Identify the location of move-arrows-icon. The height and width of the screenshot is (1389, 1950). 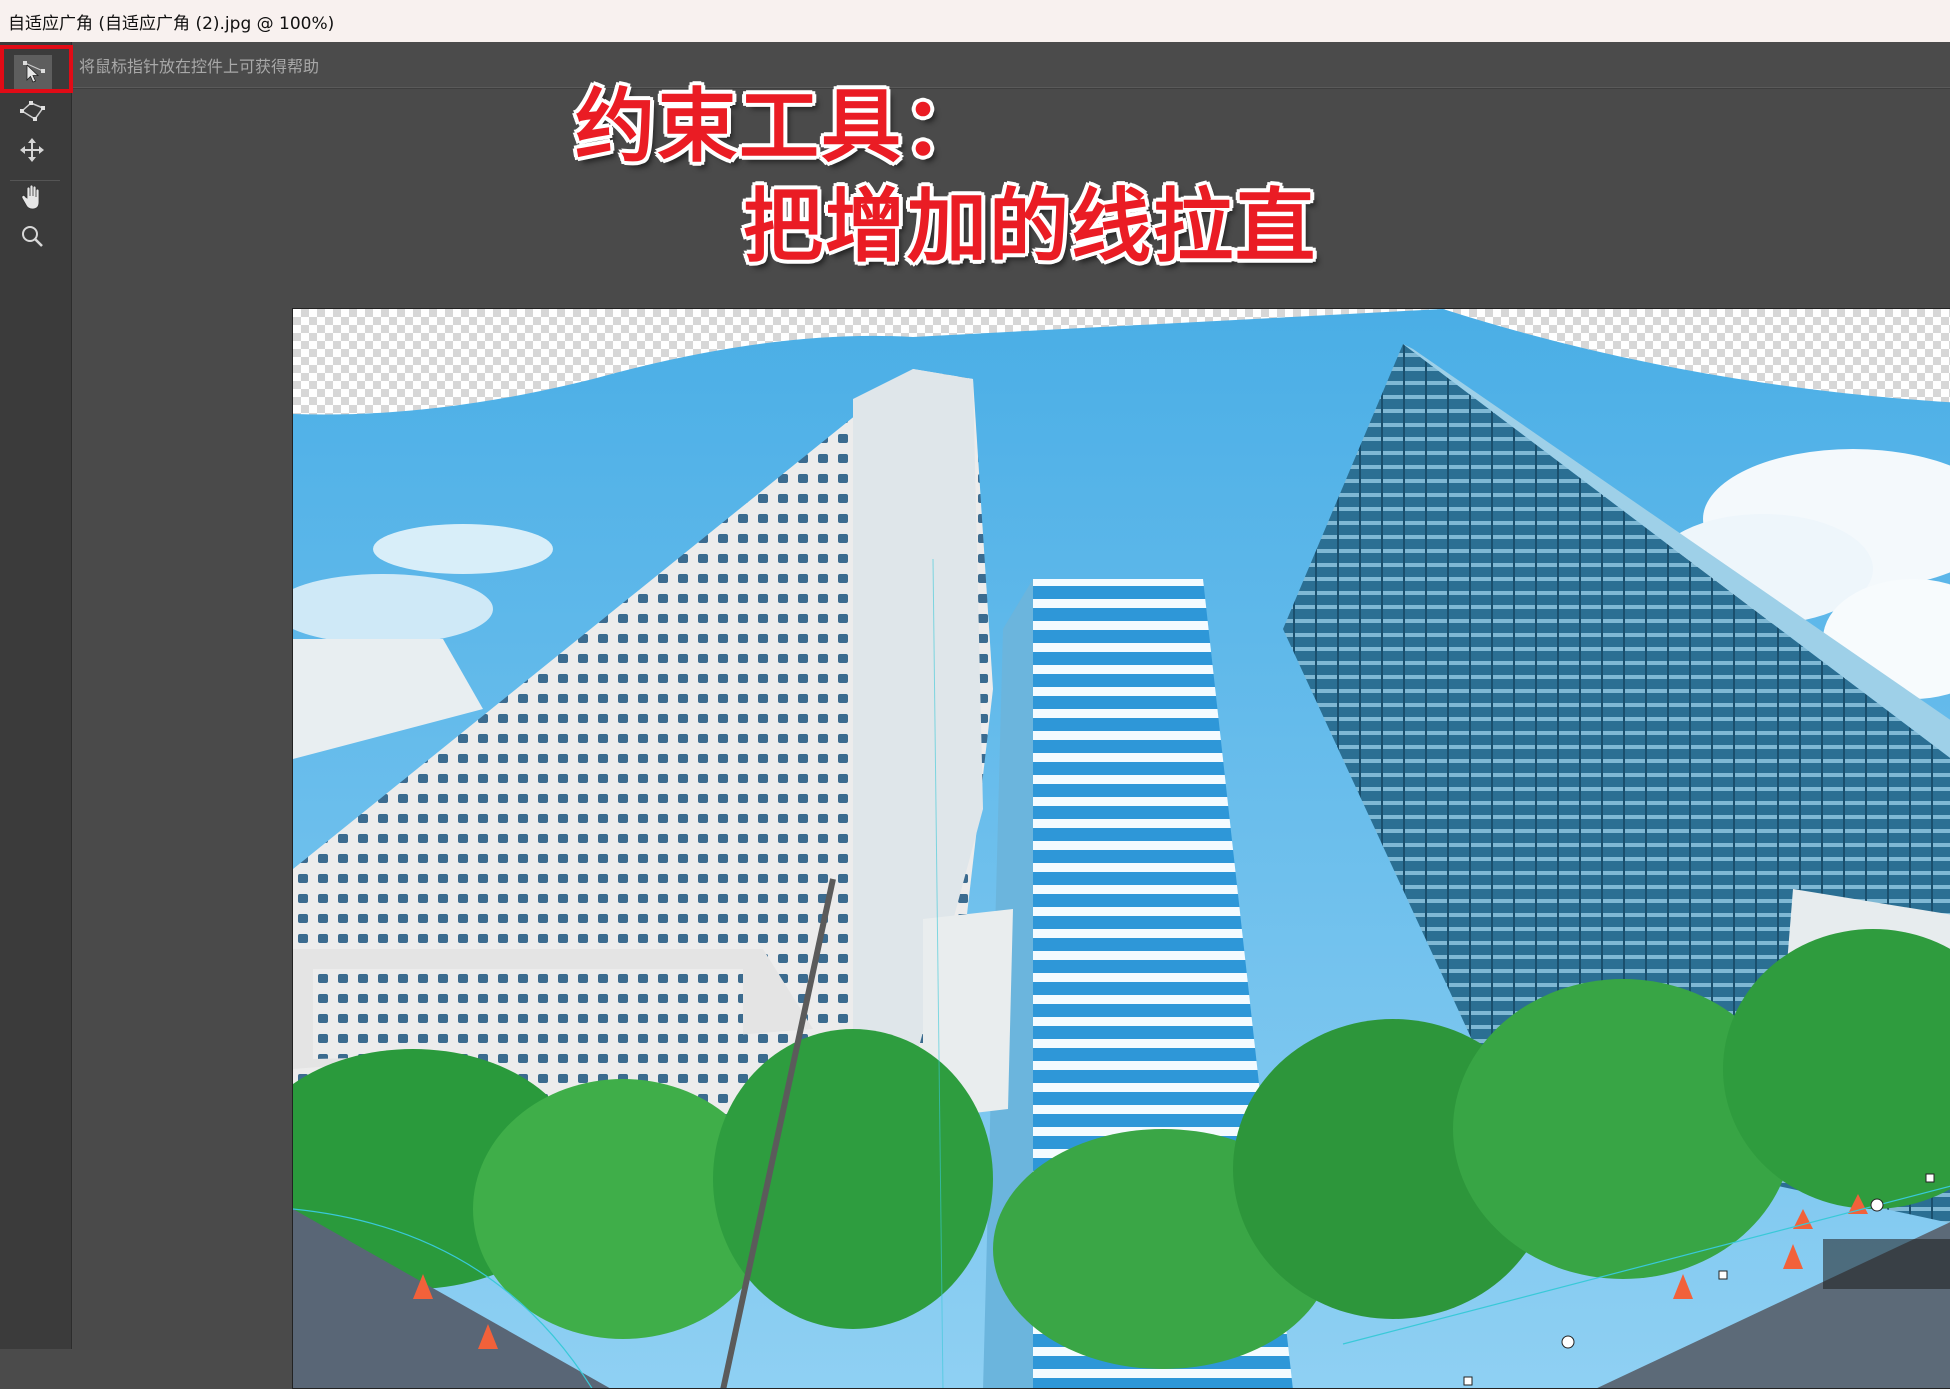
(32, 150).